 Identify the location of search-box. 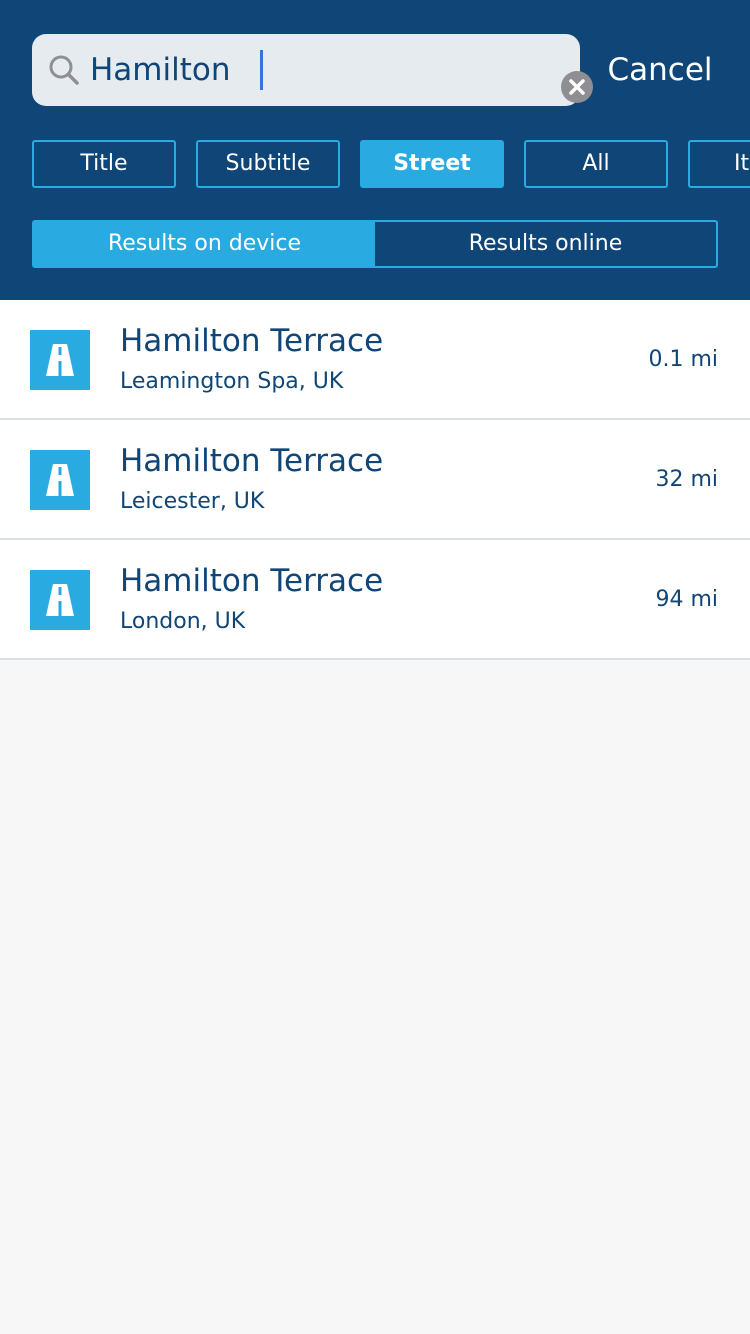
(312, 70).